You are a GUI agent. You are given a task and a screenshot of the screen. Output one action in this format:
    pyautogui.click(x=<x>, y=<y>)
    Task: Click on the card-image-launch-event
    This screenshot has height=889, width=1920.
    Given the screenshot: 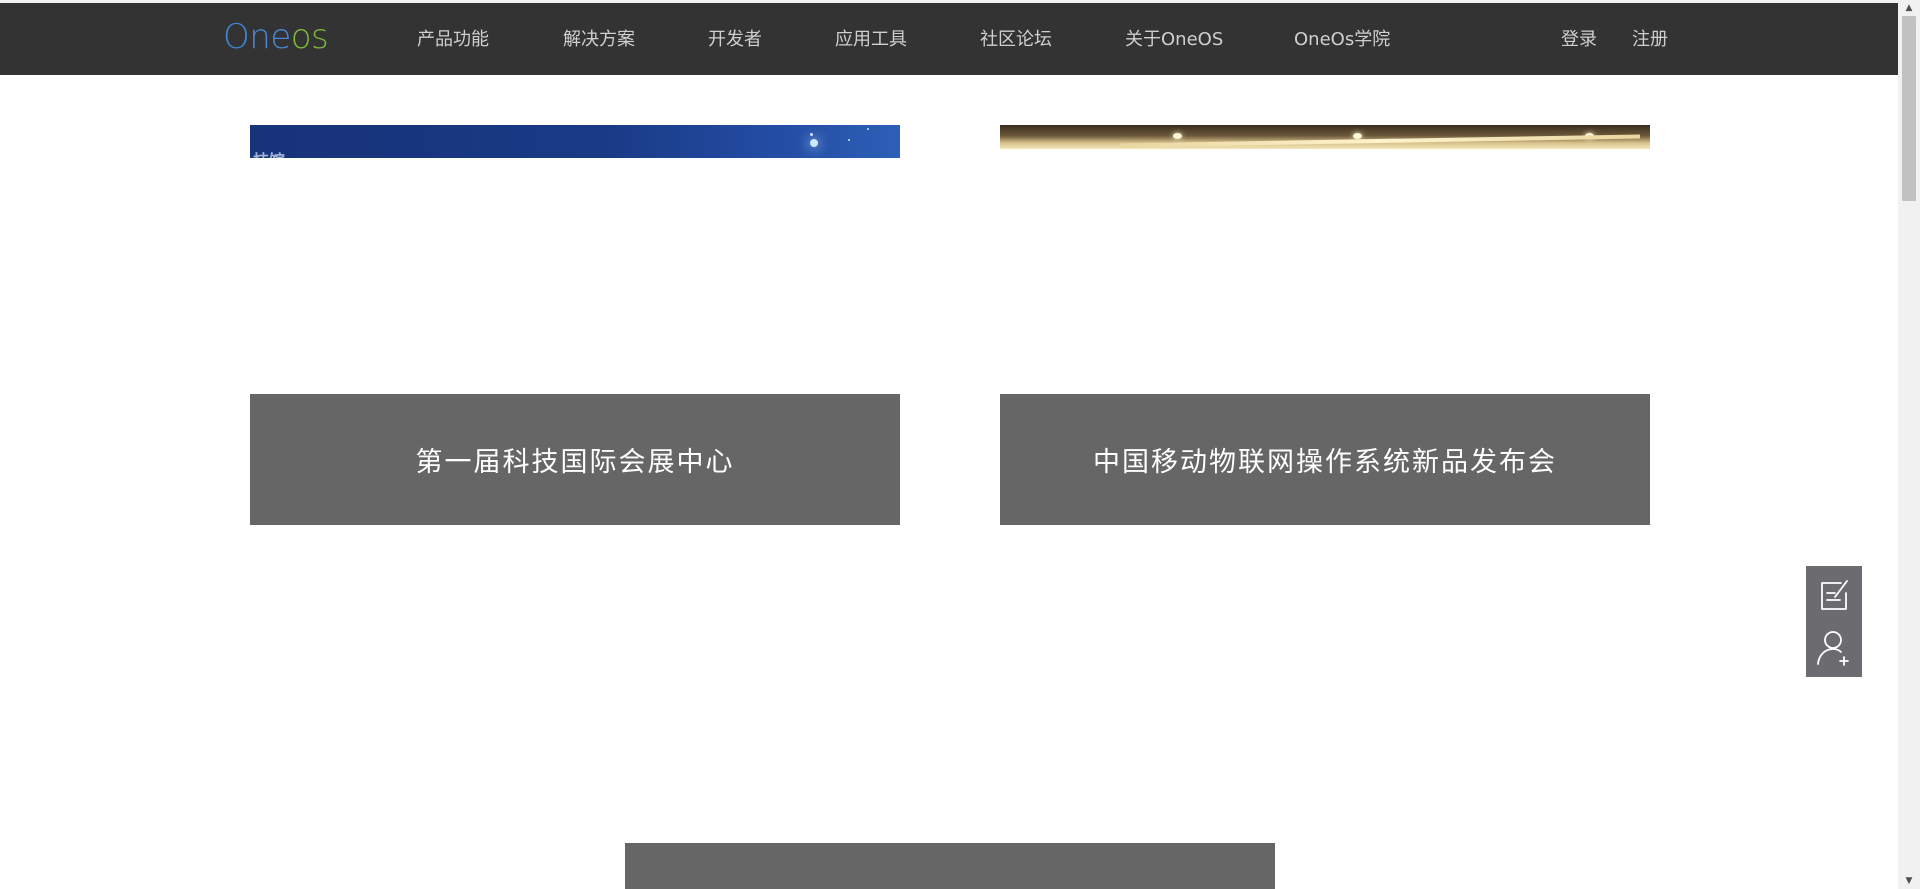 What is the action you would take?
    pyautogui.click(x=1325, y=137)
    